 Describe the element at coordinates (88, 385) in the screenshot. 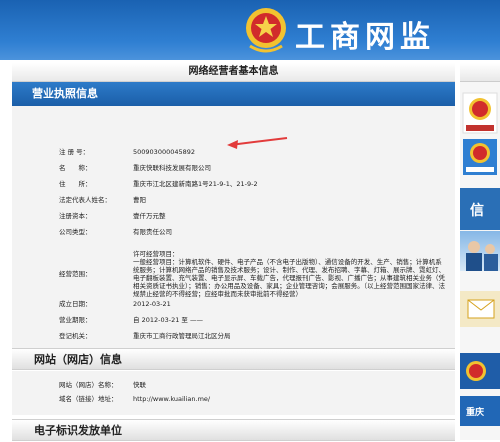

I see `field-label: 网站（网店）名称：` at that location.